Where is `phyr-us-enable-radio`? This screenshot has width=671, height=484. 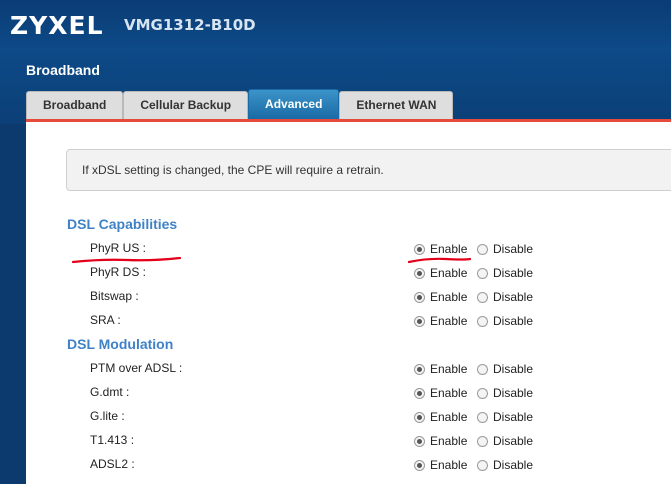
phyr-us-enable-radio is located at coordinates (419, 249).